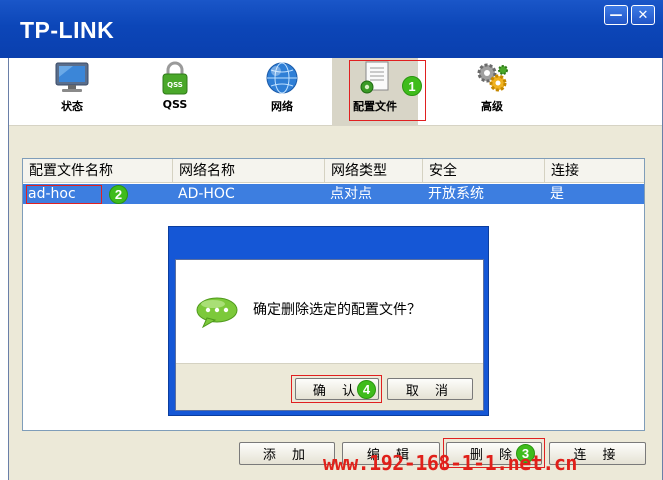 The width and height of the screenshot is (663, 480). I want to click on speech-bubble-icon, so click(217, 314).